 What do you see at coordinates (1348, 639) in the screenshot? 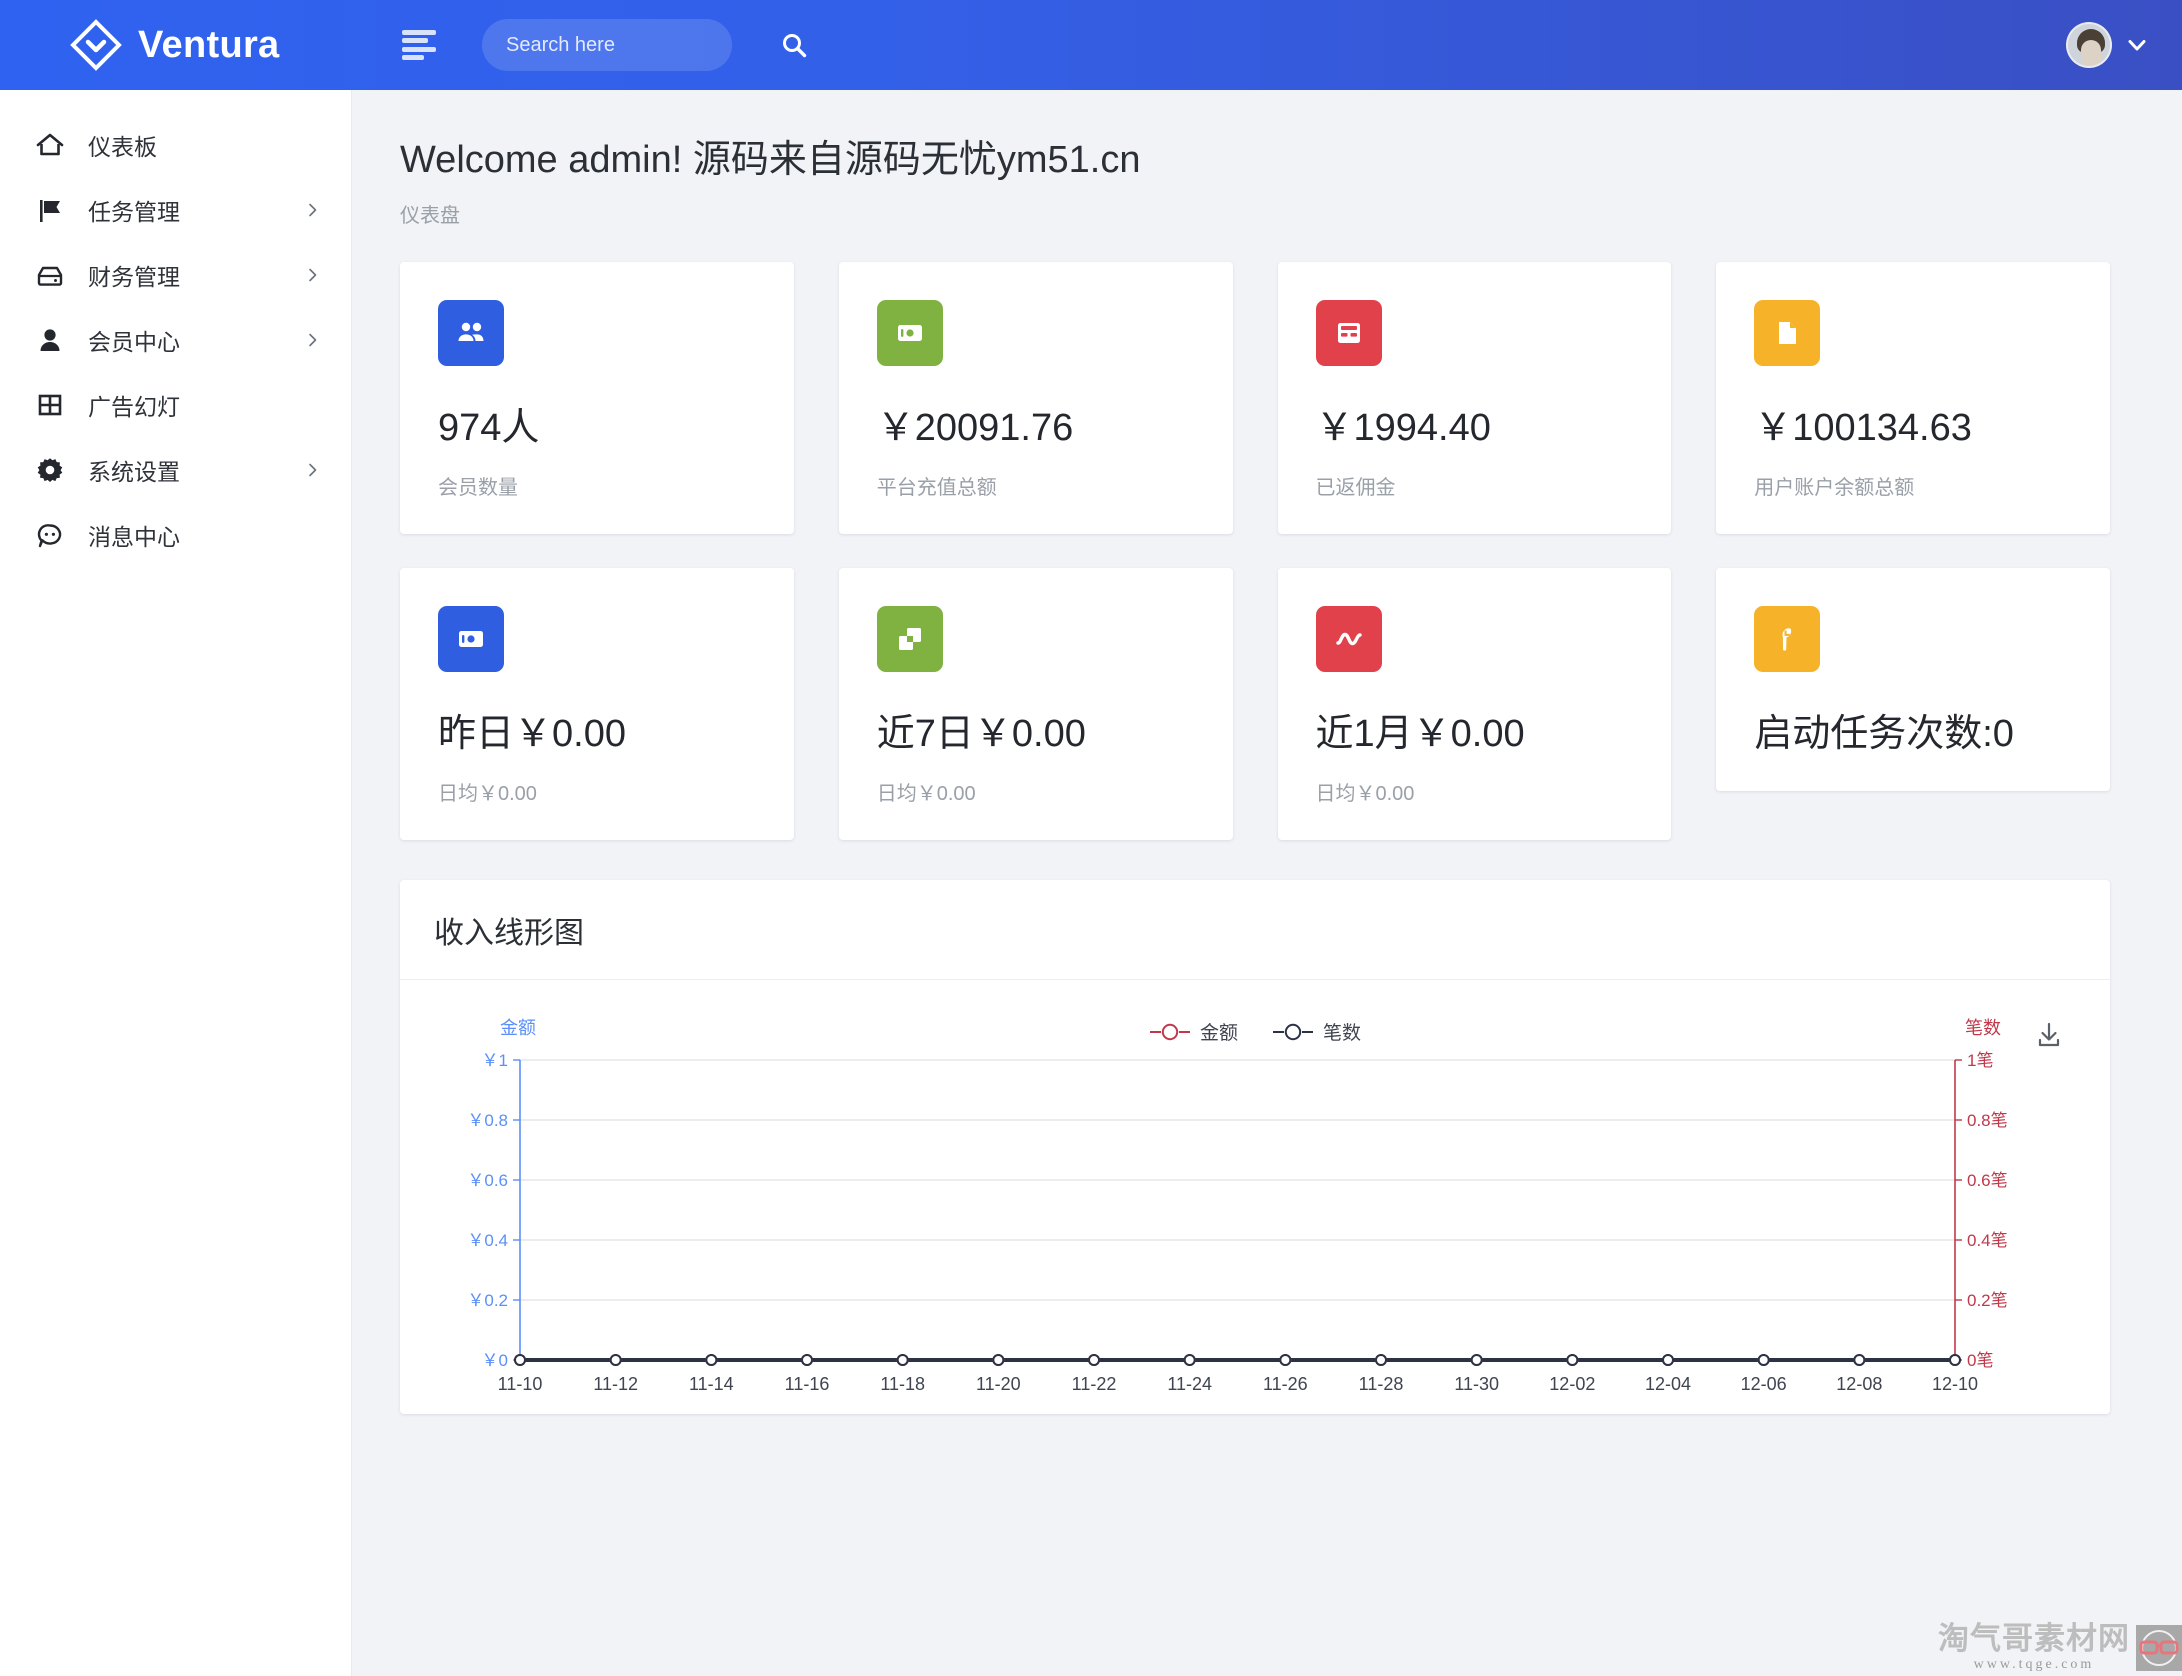
I see `pulse-icon` at bounding box center [1348, 639].